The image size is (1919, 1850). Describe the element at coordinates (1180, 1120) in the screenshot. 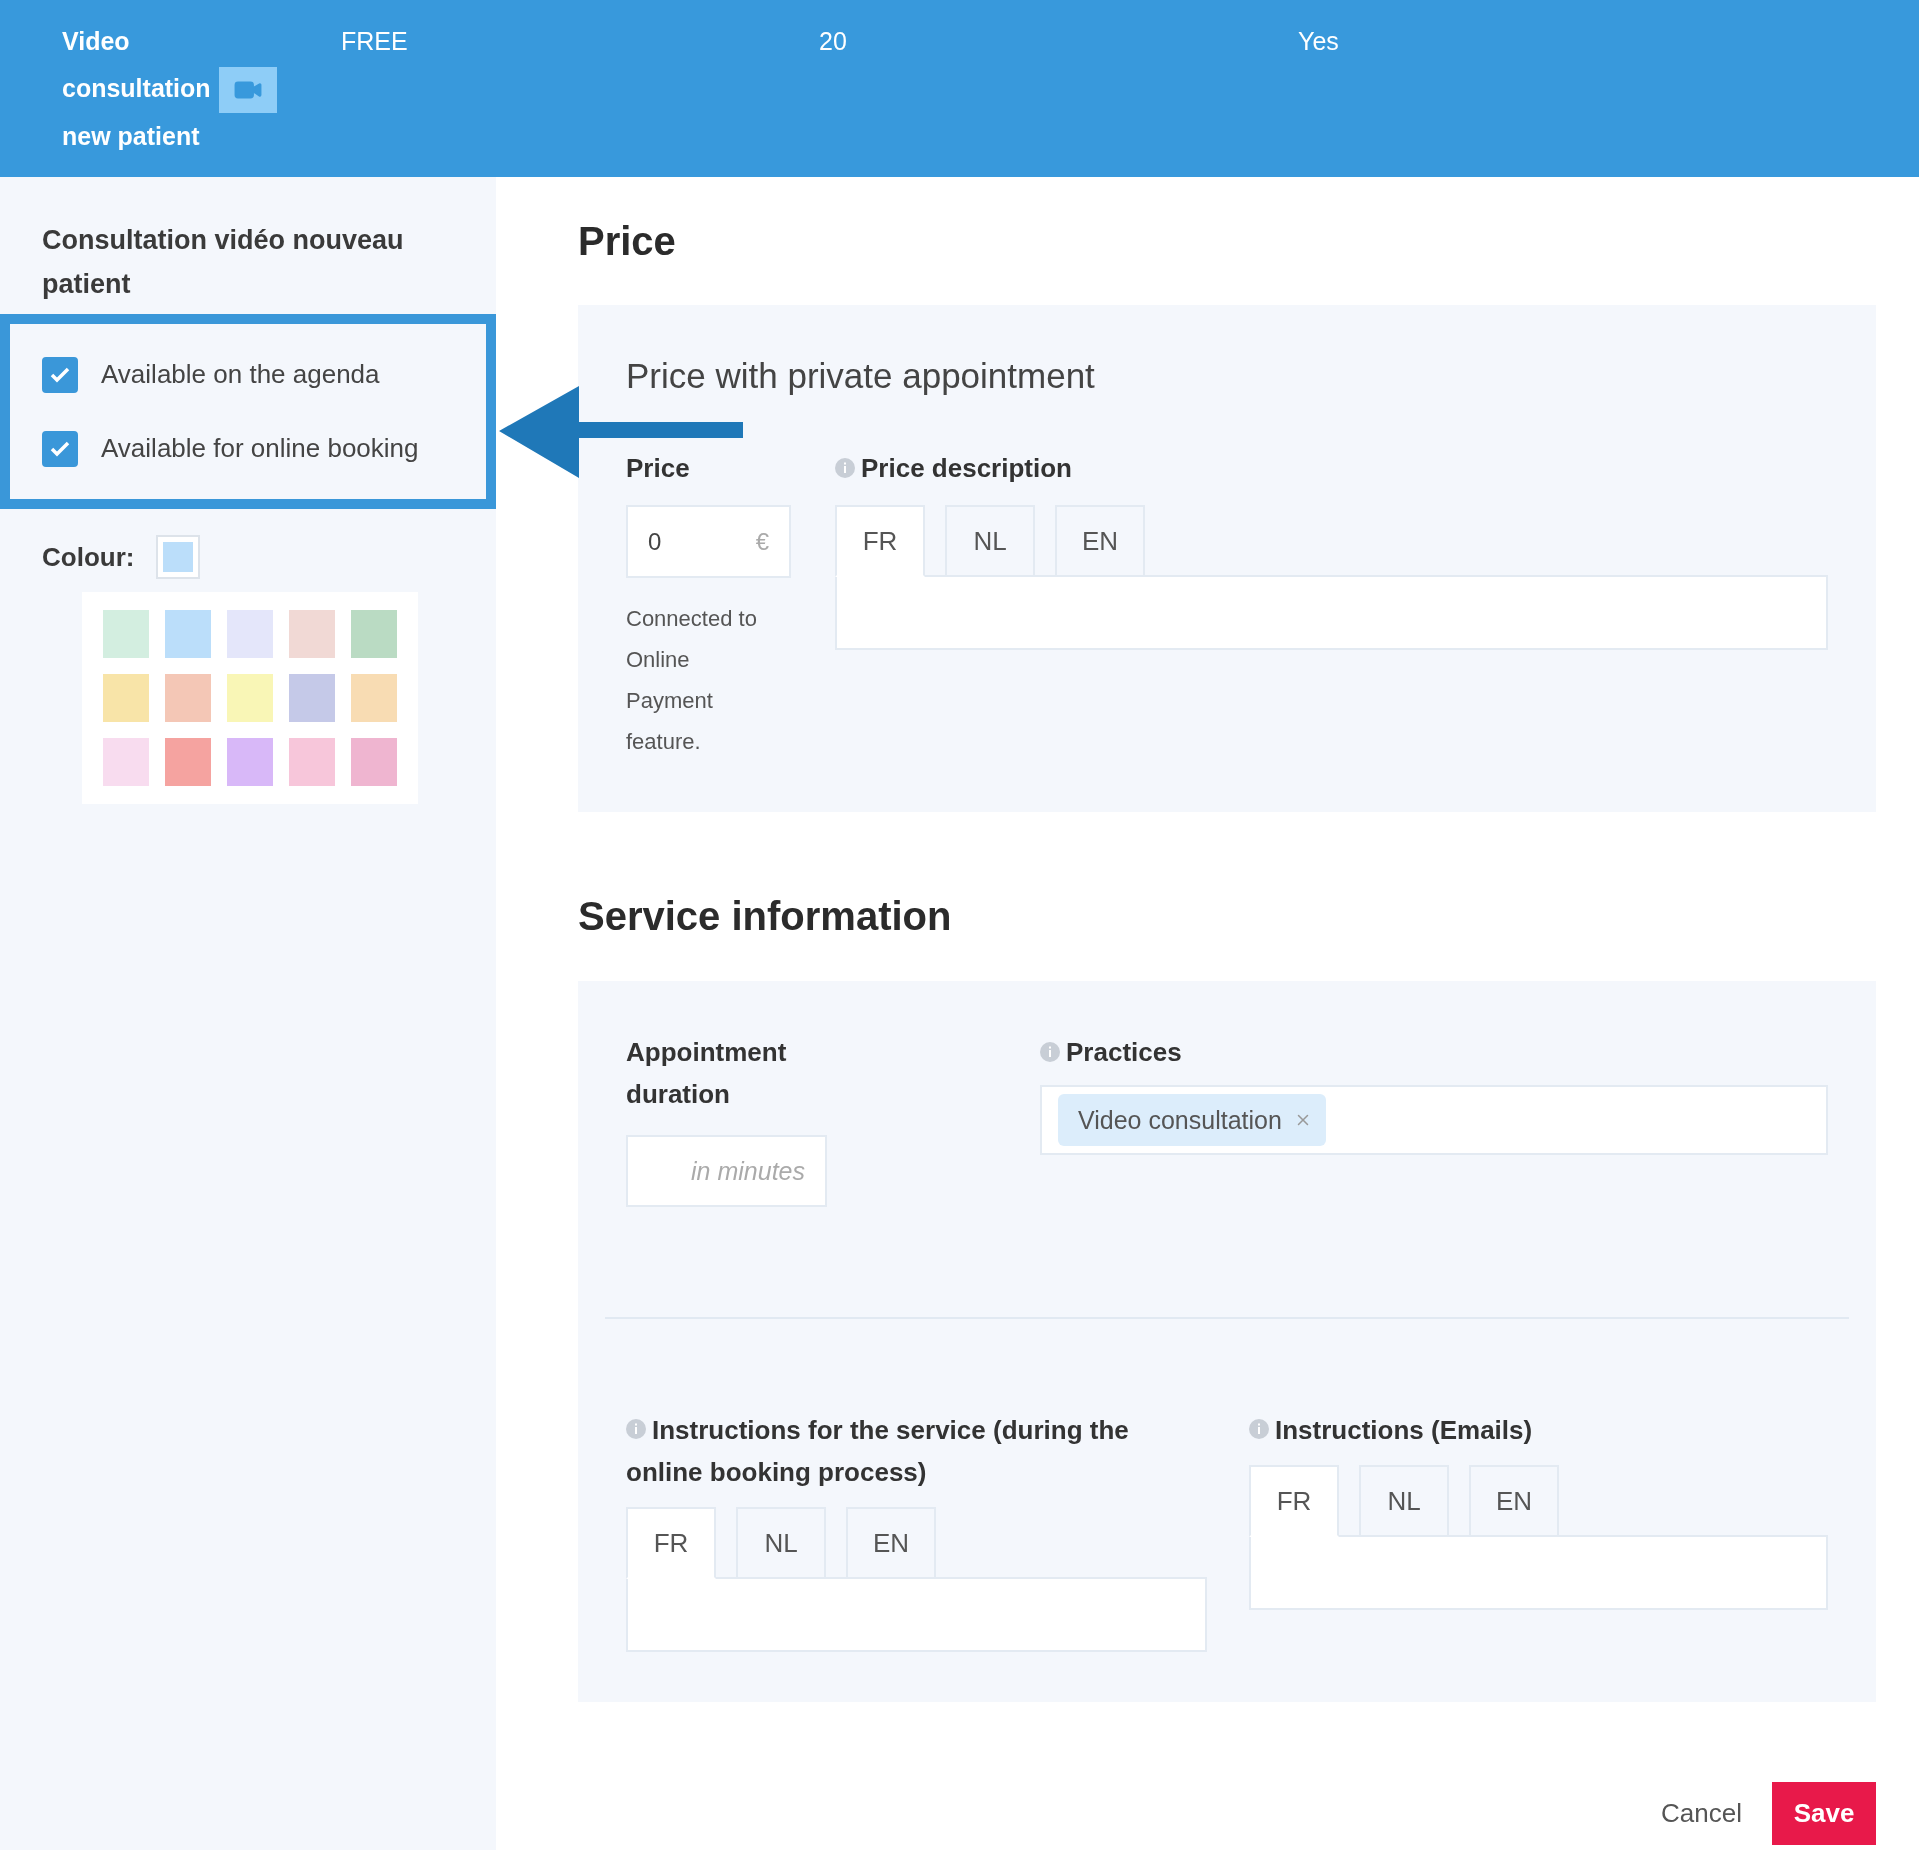

I see `tag-label: Video consultation` at that location.